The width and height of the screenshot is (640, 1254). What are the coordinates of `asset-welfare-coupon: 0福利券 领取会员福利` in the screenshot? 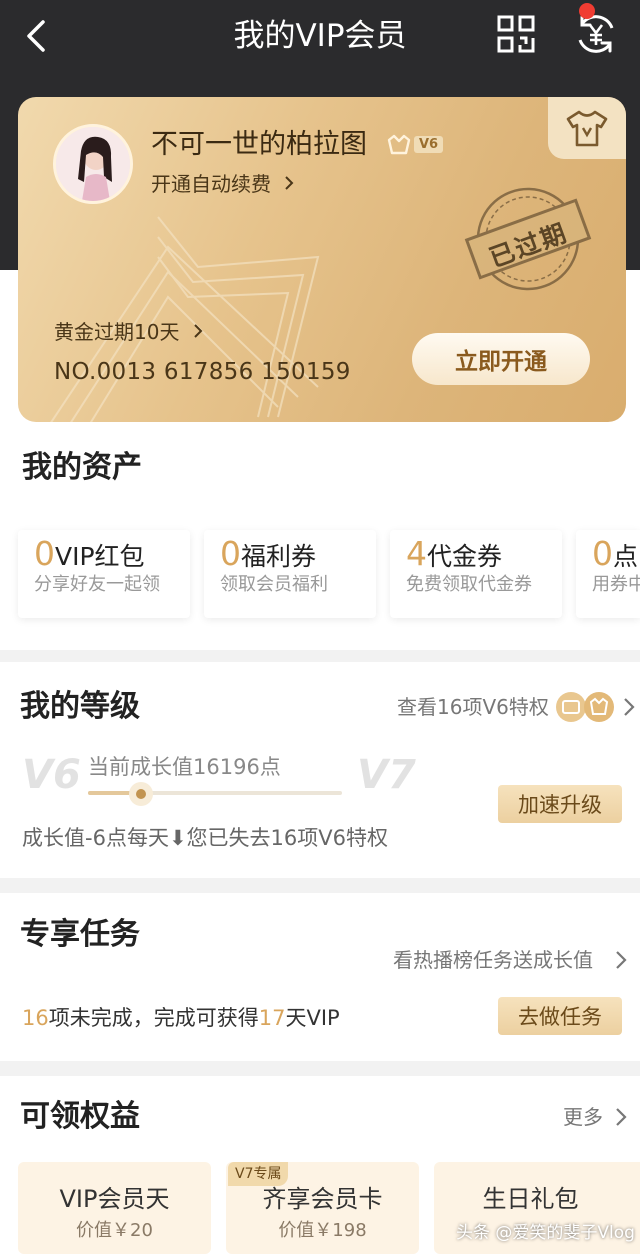 It's located at (290, 574).